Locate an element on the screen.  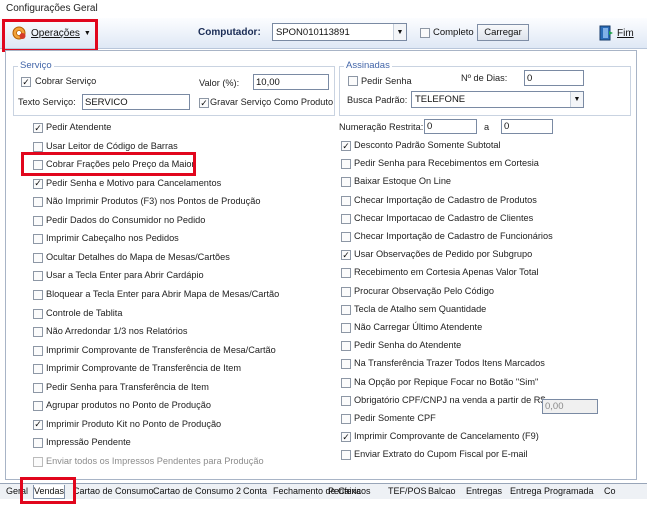
tab-co: Co is located at coordinates (610, 491).